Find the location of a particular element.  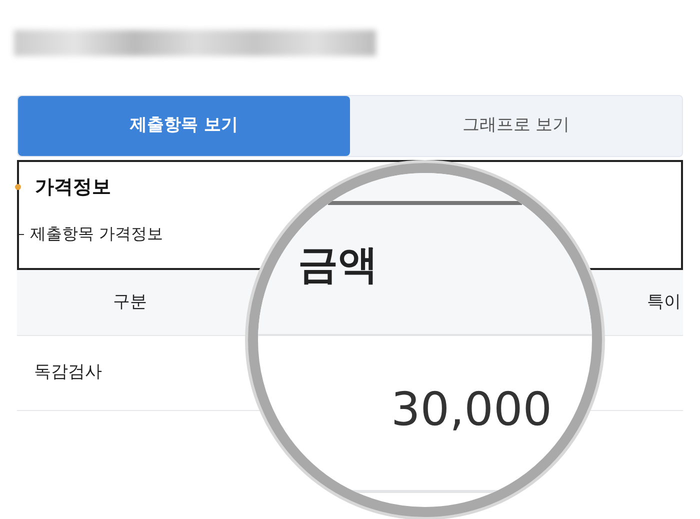

section-title: 가격정보 is located at coordinates (73, 187).